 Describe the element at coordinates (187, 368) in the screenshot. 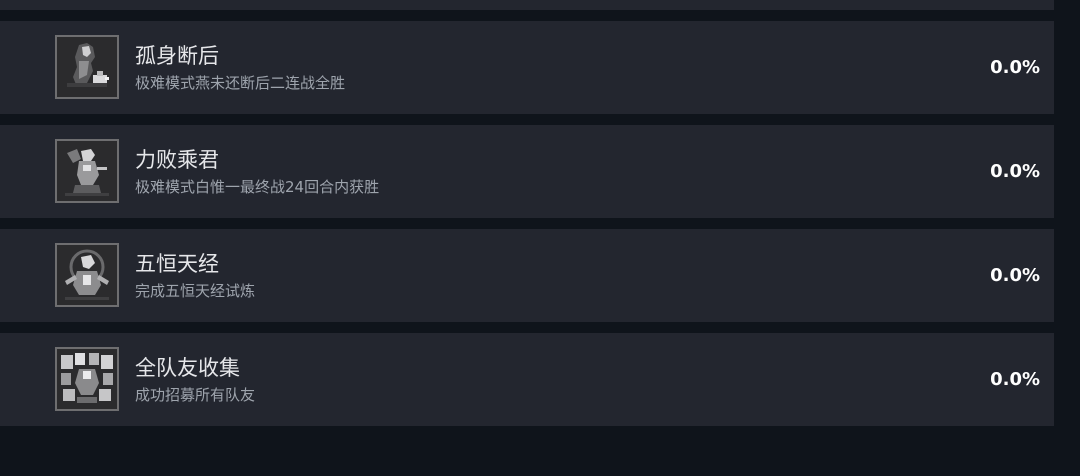

I see `achievement-title: 全队友收集` at that location.